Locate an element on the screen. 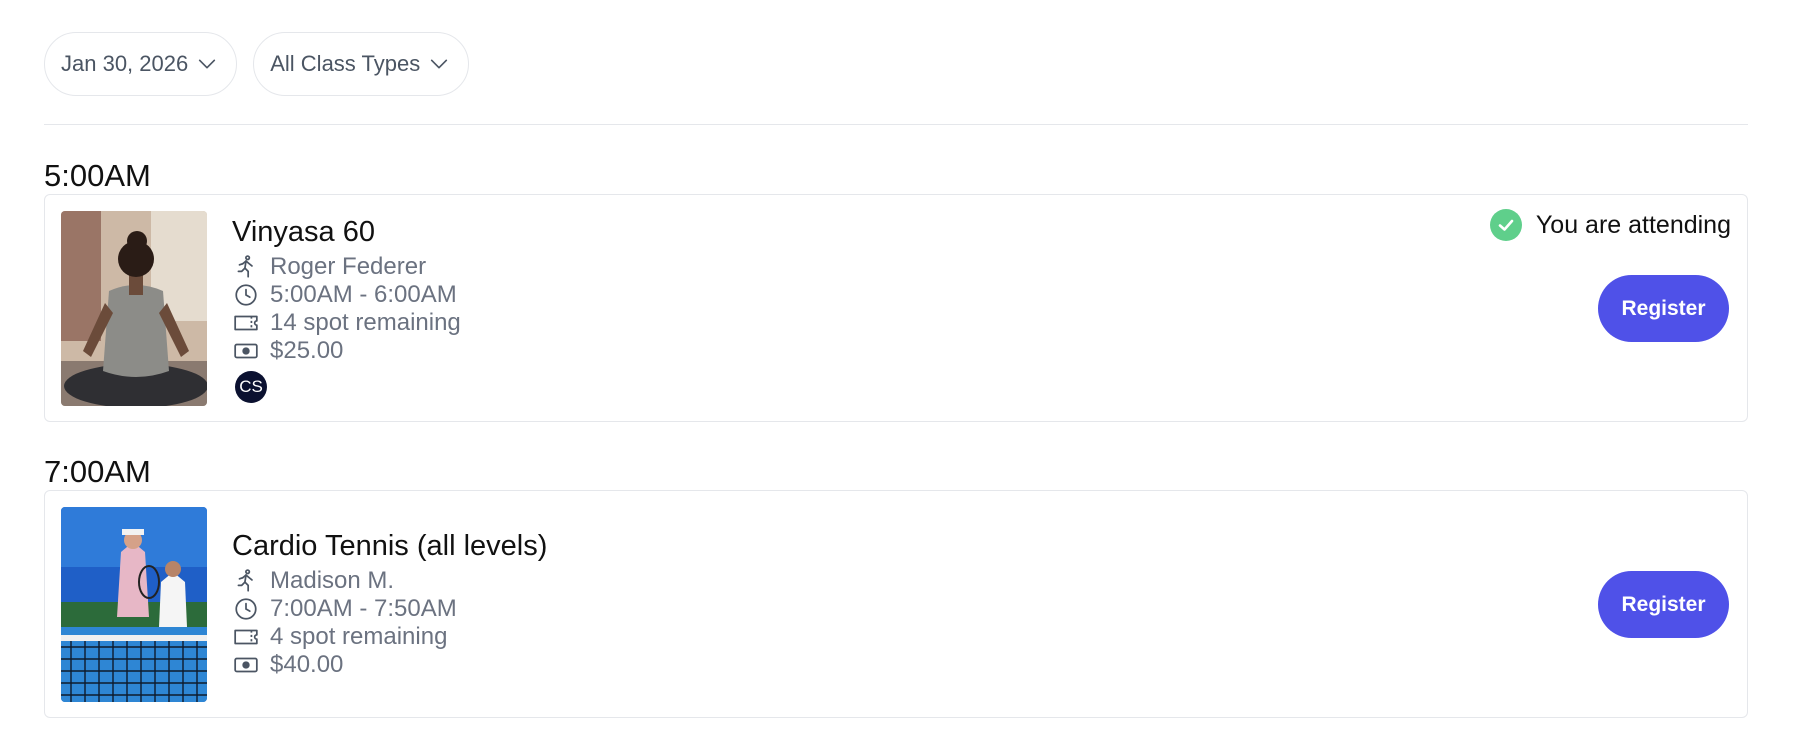  time-slot-heading: 5:00AM is located at coordinates (97, 175).